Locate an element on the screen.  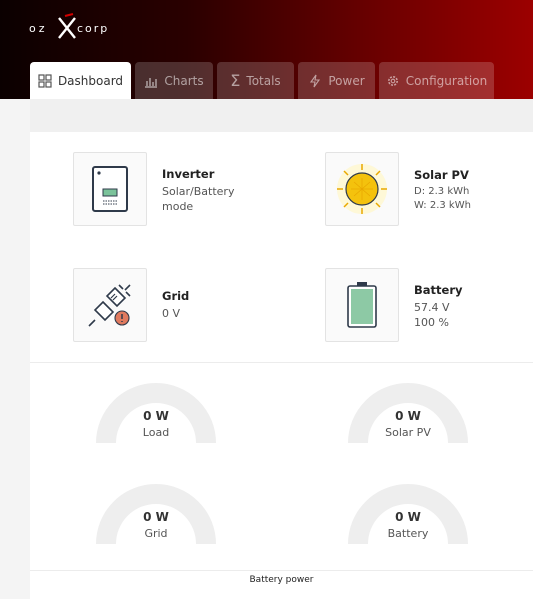
tab-label: Totals is located at coordinates (263, 80).